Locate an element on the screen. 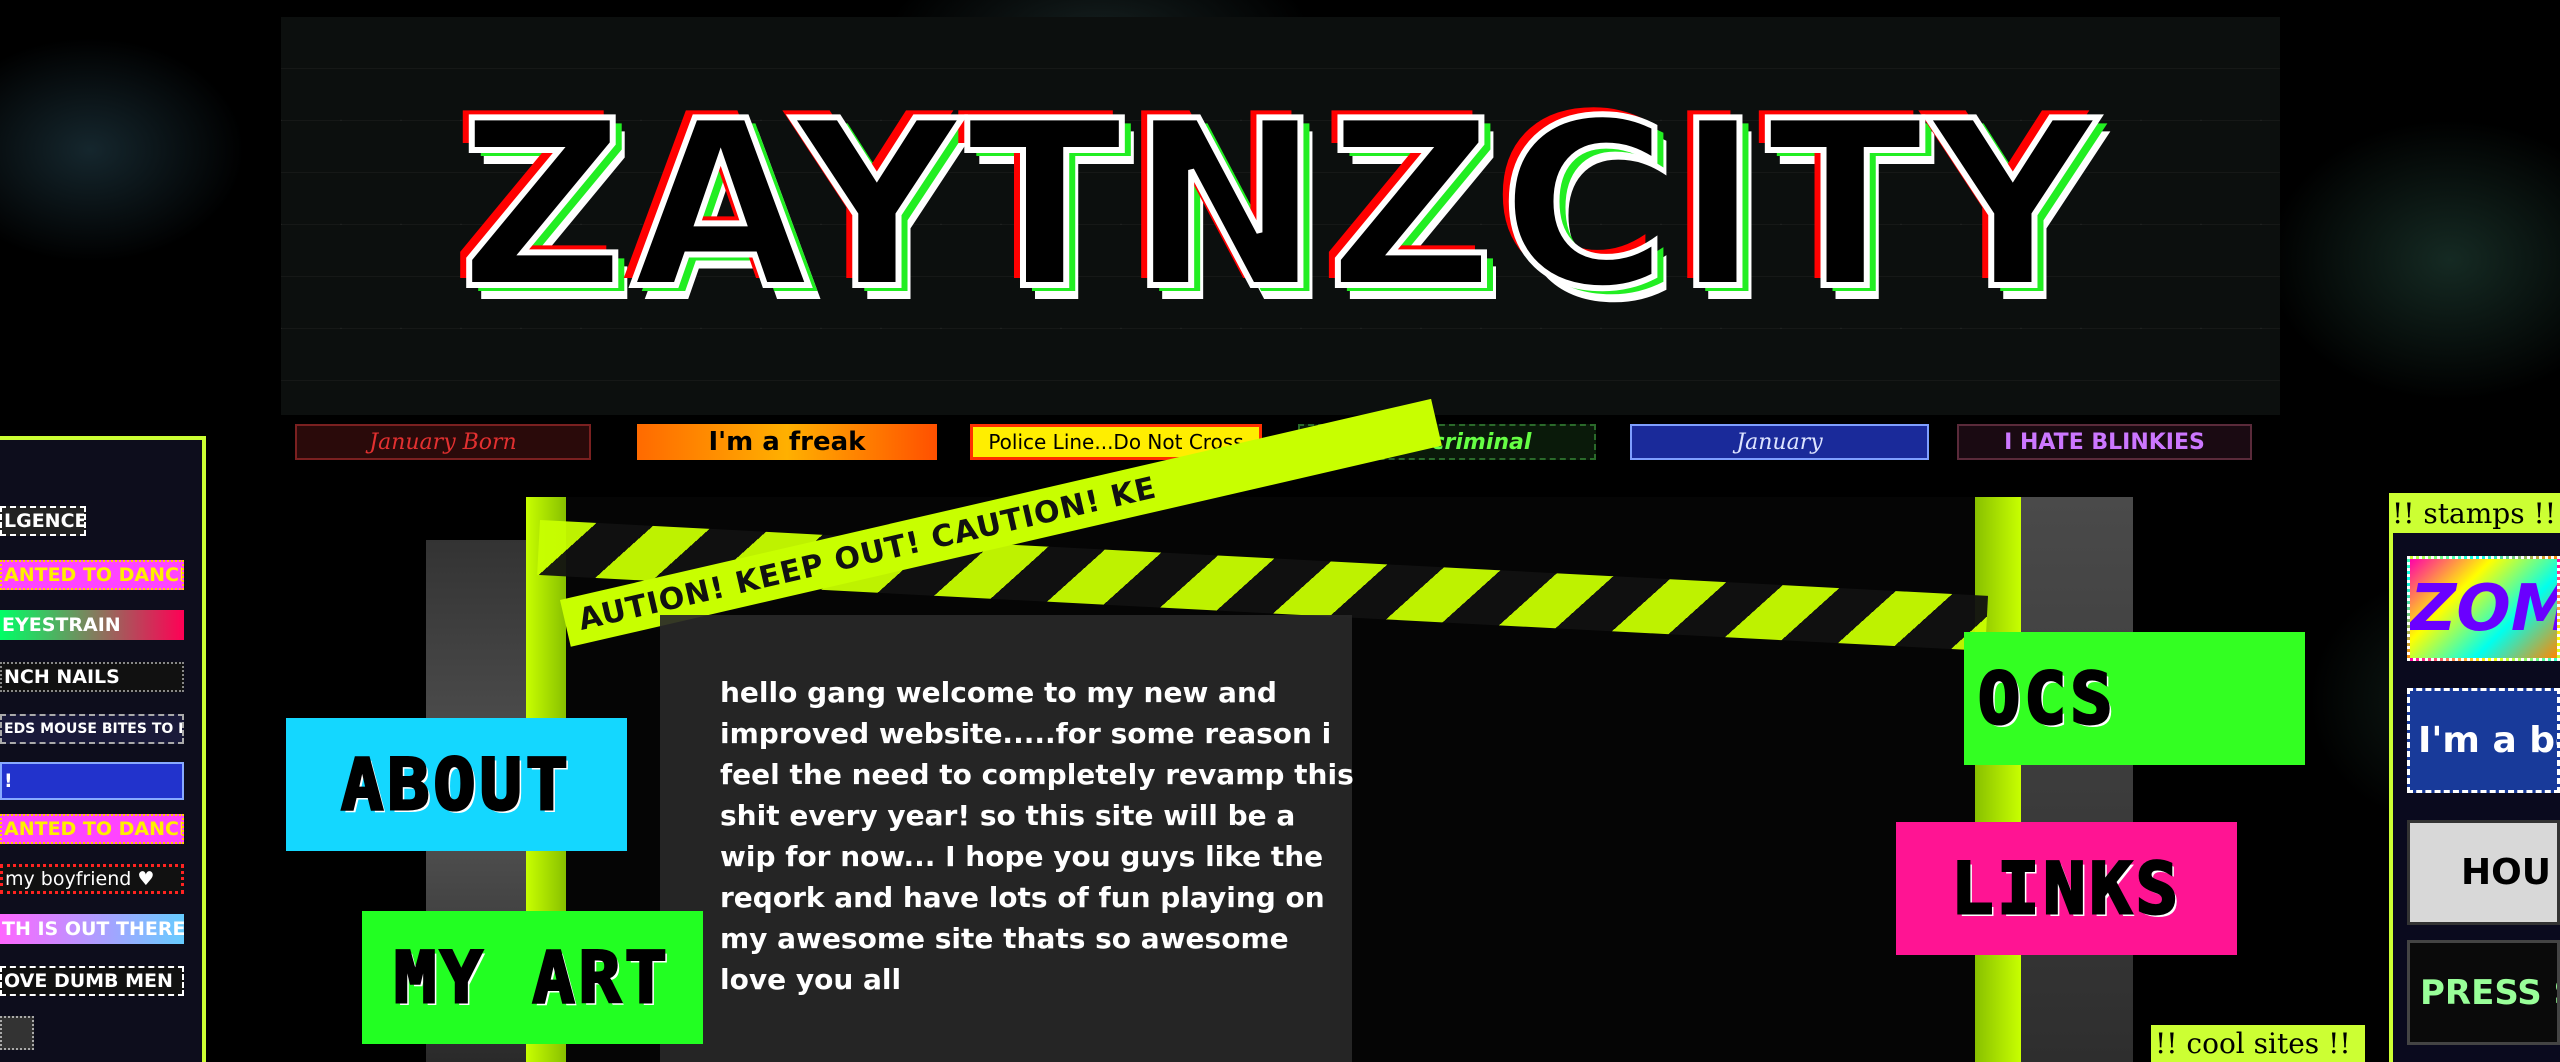  sidebar-blinkie: EDS MOUSE BITES TO LIVE is located at coordinates (92, 729).